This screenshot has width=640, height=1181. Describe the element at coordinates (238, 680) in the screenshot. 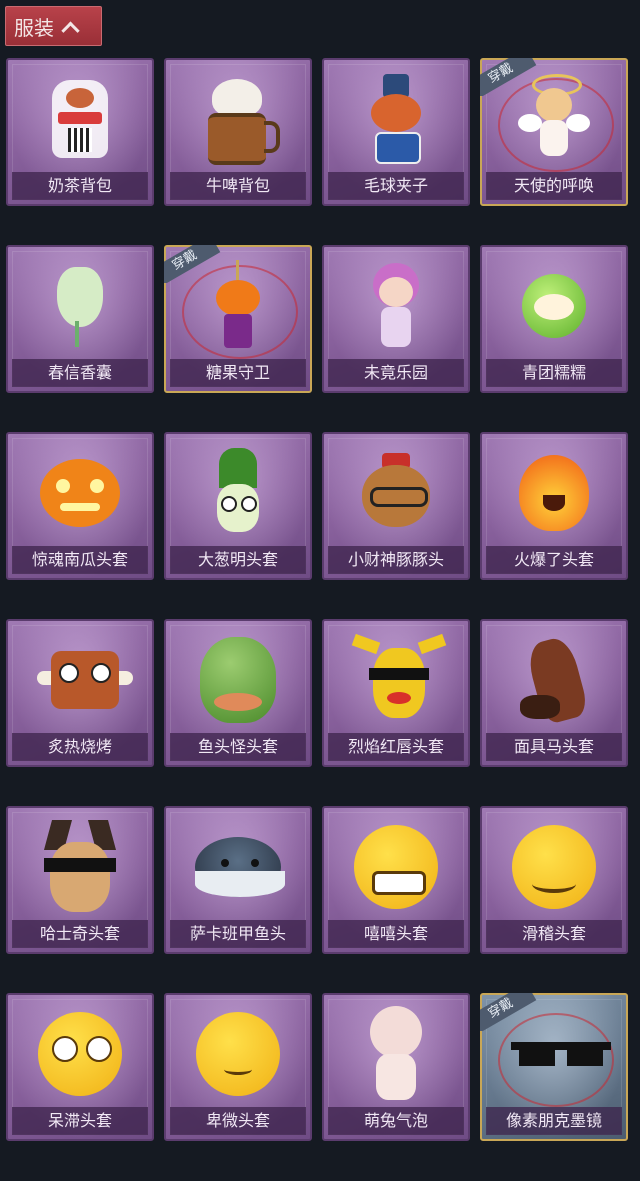

I see `fish-head-icon` at that location.